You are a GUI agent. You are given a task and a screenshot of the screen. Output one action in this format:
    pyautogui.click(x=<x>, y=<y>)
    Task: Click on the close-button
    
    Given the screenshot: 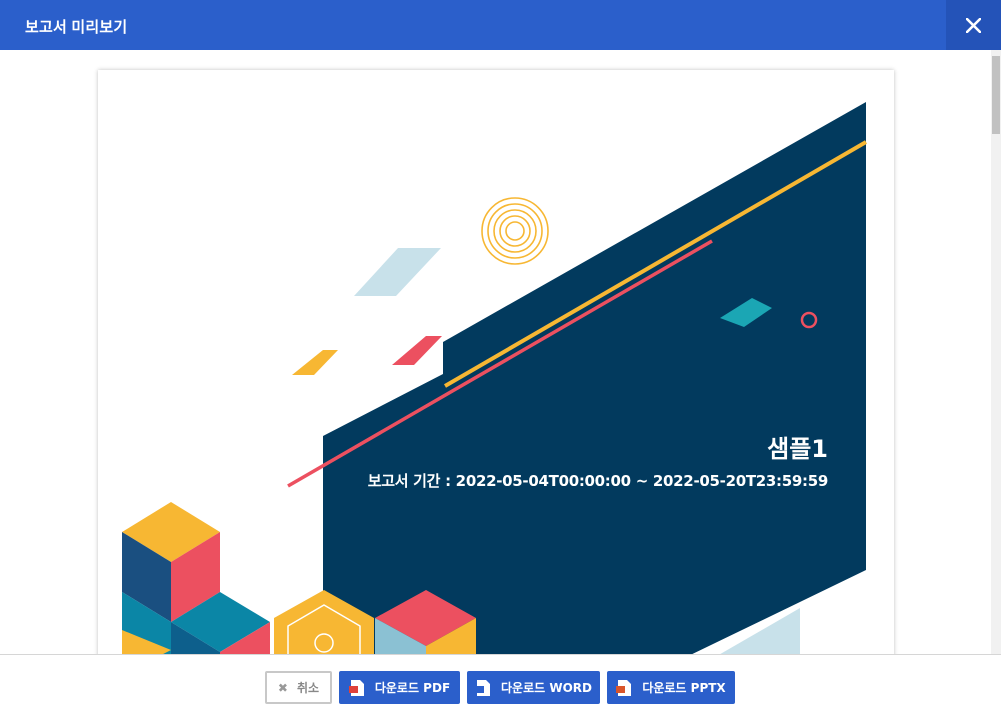 What is the action you would take?
    pyautogui.click(x=973, y=25)
    